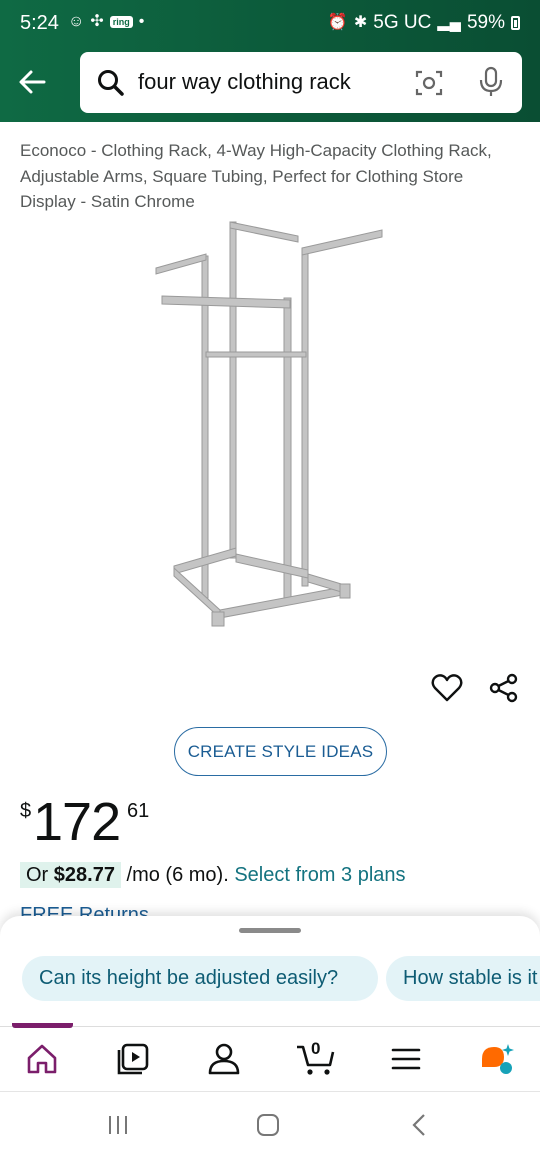  I want to click on home-button-icon, so click(268, 1125).